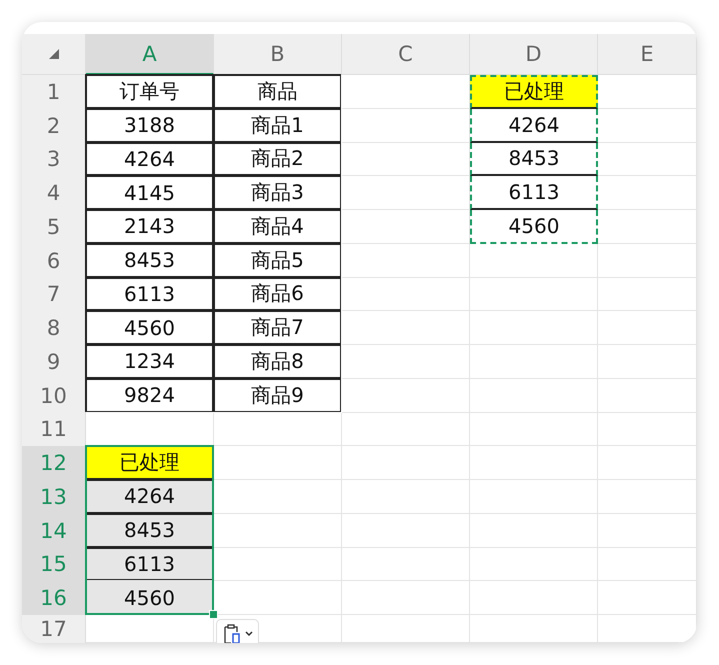 The image size is (719, 665). I want to click on column-header: C, so click(406, 54).